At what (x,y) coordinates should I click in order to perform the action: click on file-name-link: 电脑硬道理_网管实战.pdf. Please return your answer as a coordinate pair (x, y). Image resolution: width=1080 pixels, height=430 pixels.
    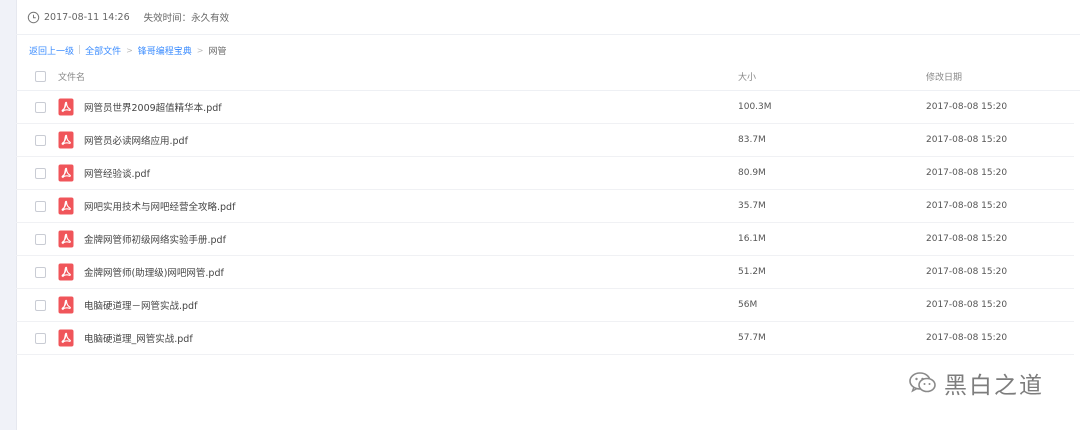
    Looking at the image, I should click on (138, 338).